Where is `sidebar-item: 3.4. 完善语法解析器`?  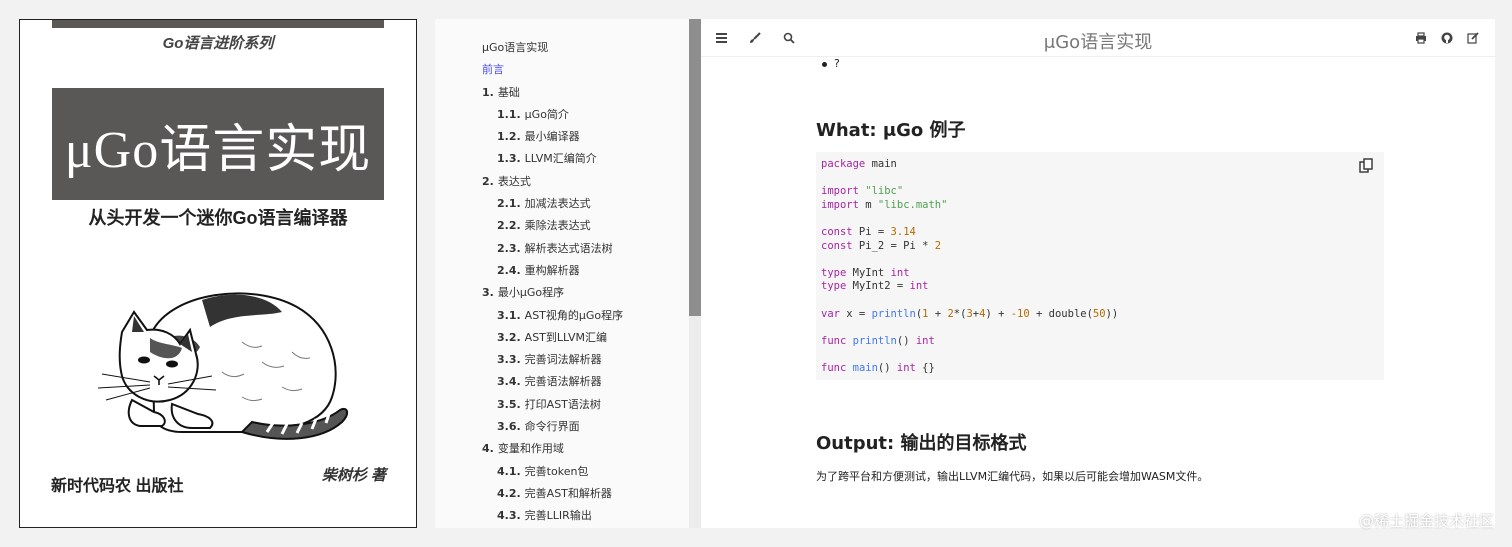 sidebar-item: 3.4. 完善语法解析器 is located at coordinates (552, 382).